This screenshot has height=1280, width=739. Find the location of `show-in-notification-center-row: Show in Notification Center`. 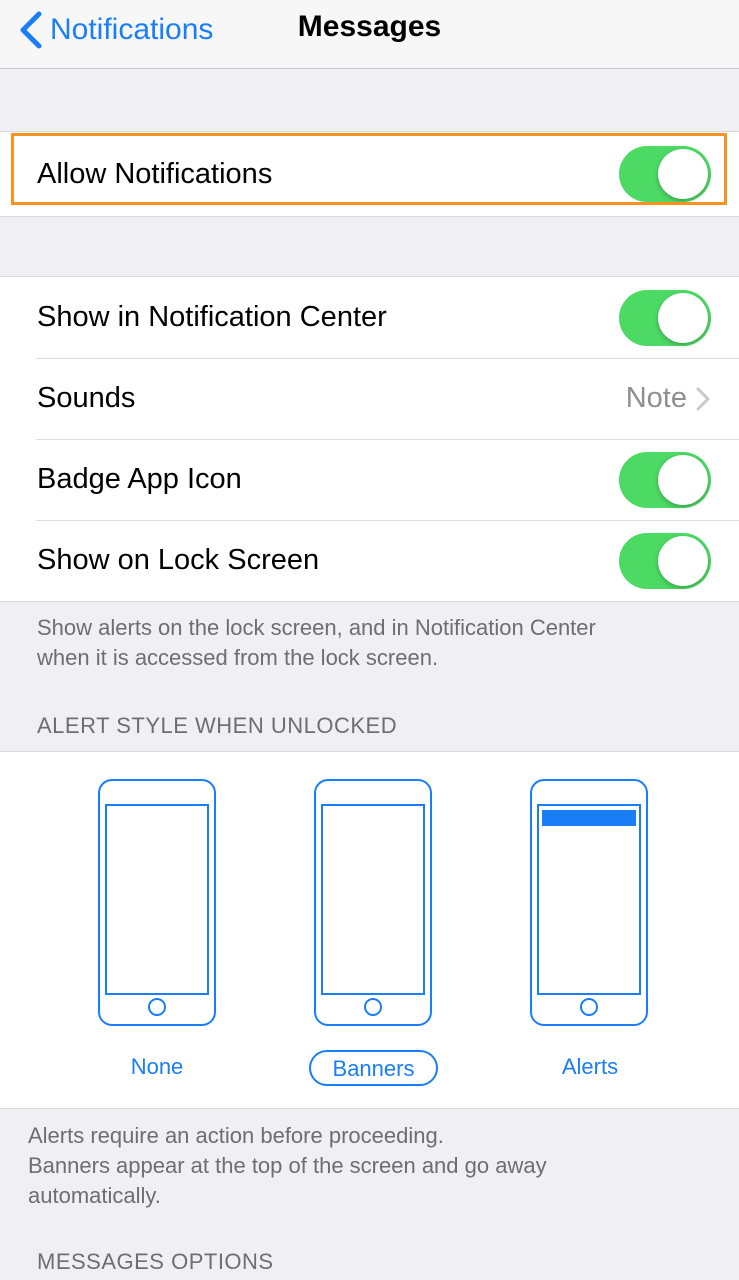

show-in-notification-center-row: Show in Notification Center is located at coordinates (369, 317).